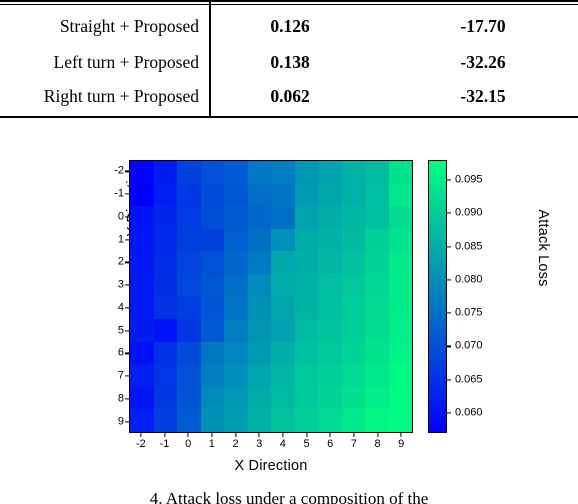 Image resolution: width=578 pixels, height=504 pixels. Describe the element at coordinates (469, 412) in the screenshot. I see `colorbar-tick-label: 0.060` at that location.